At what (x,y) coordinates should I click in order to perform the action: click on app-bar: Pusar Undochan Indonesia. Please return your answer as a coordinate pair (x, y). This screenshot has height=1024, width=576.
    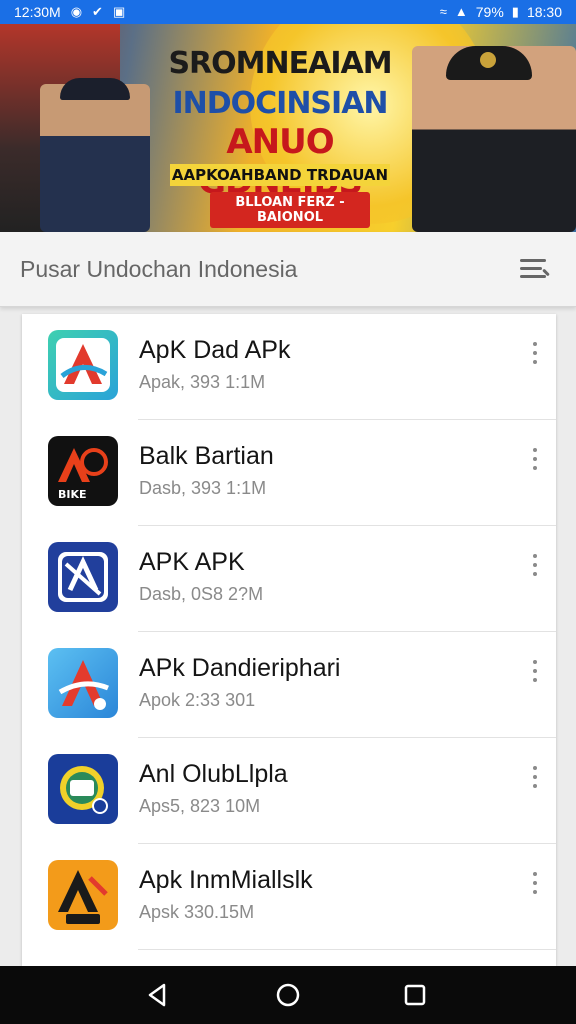
    Looking at the image, I should click on (288, 269).